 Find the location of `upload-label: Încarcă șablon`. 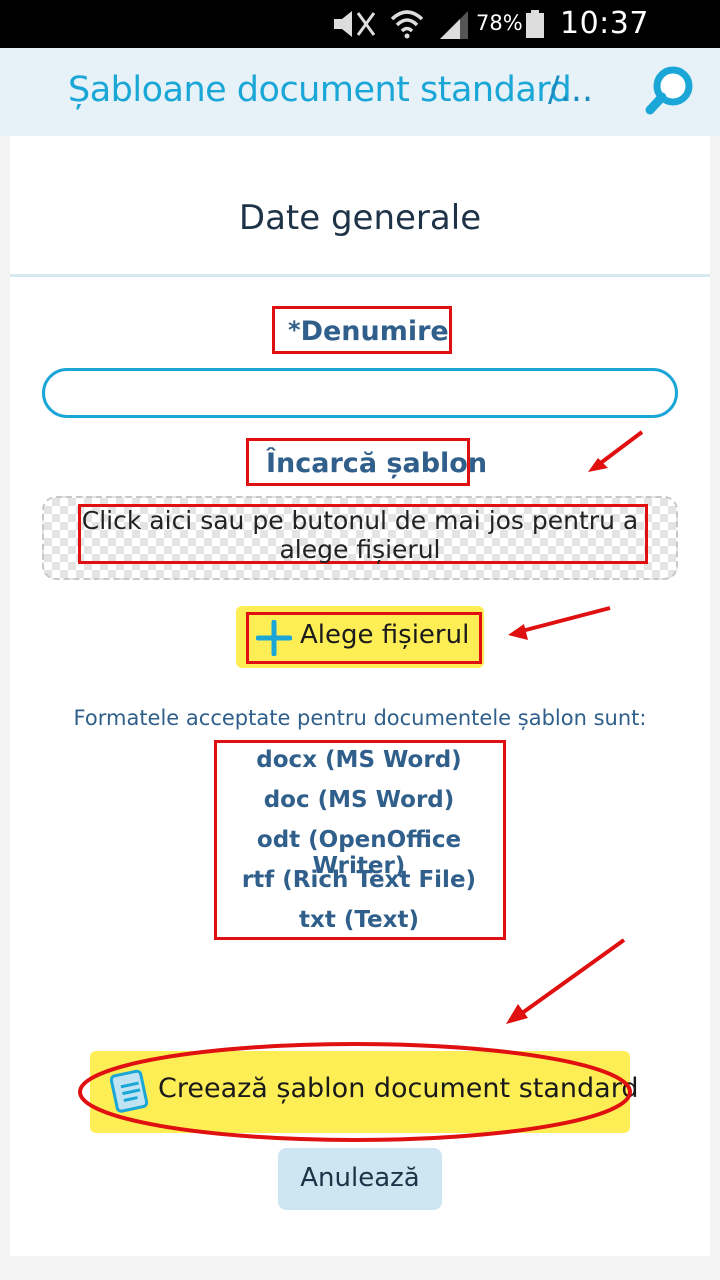

upload-label: Încarcă șablon is located at coordinates (377, 463).